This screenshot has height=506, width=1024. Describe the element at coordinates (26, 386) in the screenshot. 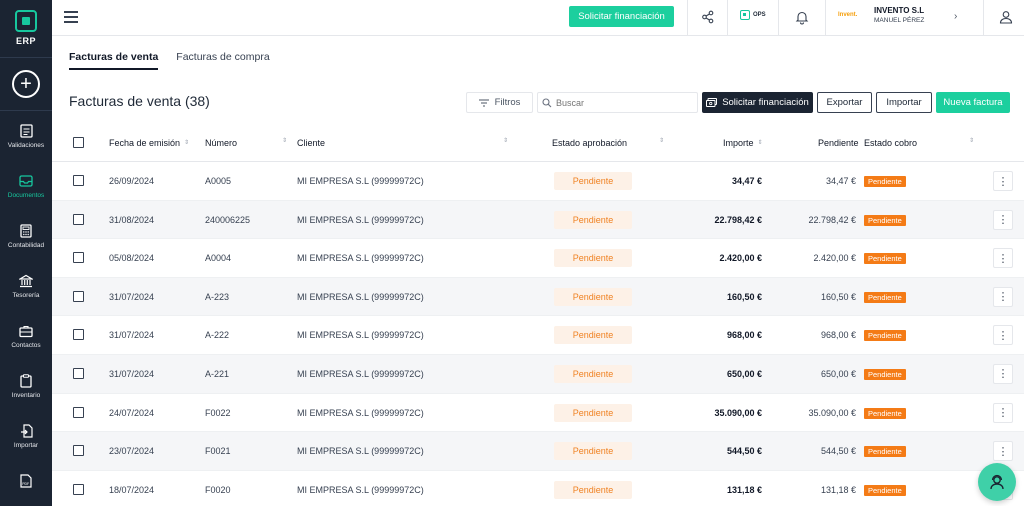

I see `sidebar-item-inventario: Inventario` at that location.